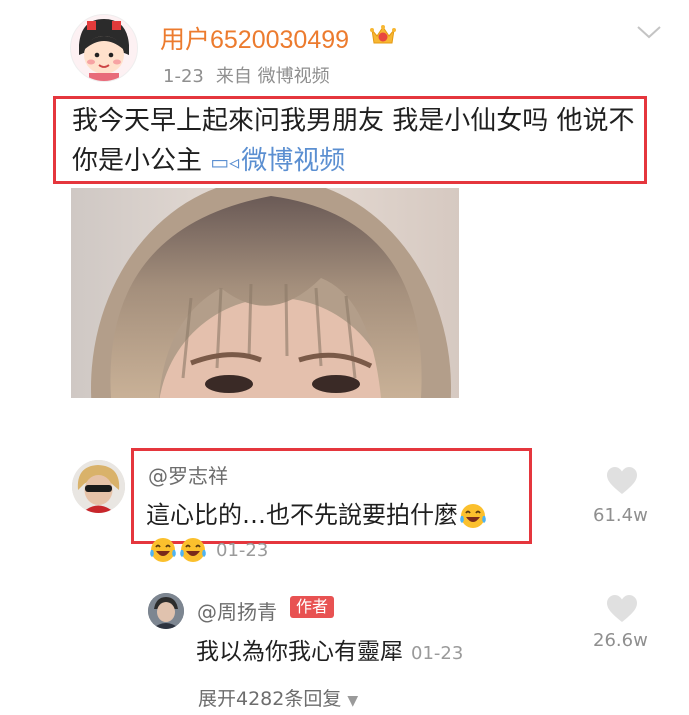  Describe the element at coordinates (242, 550) in the screenshot. I see `comment-date: 01-23` at that location.